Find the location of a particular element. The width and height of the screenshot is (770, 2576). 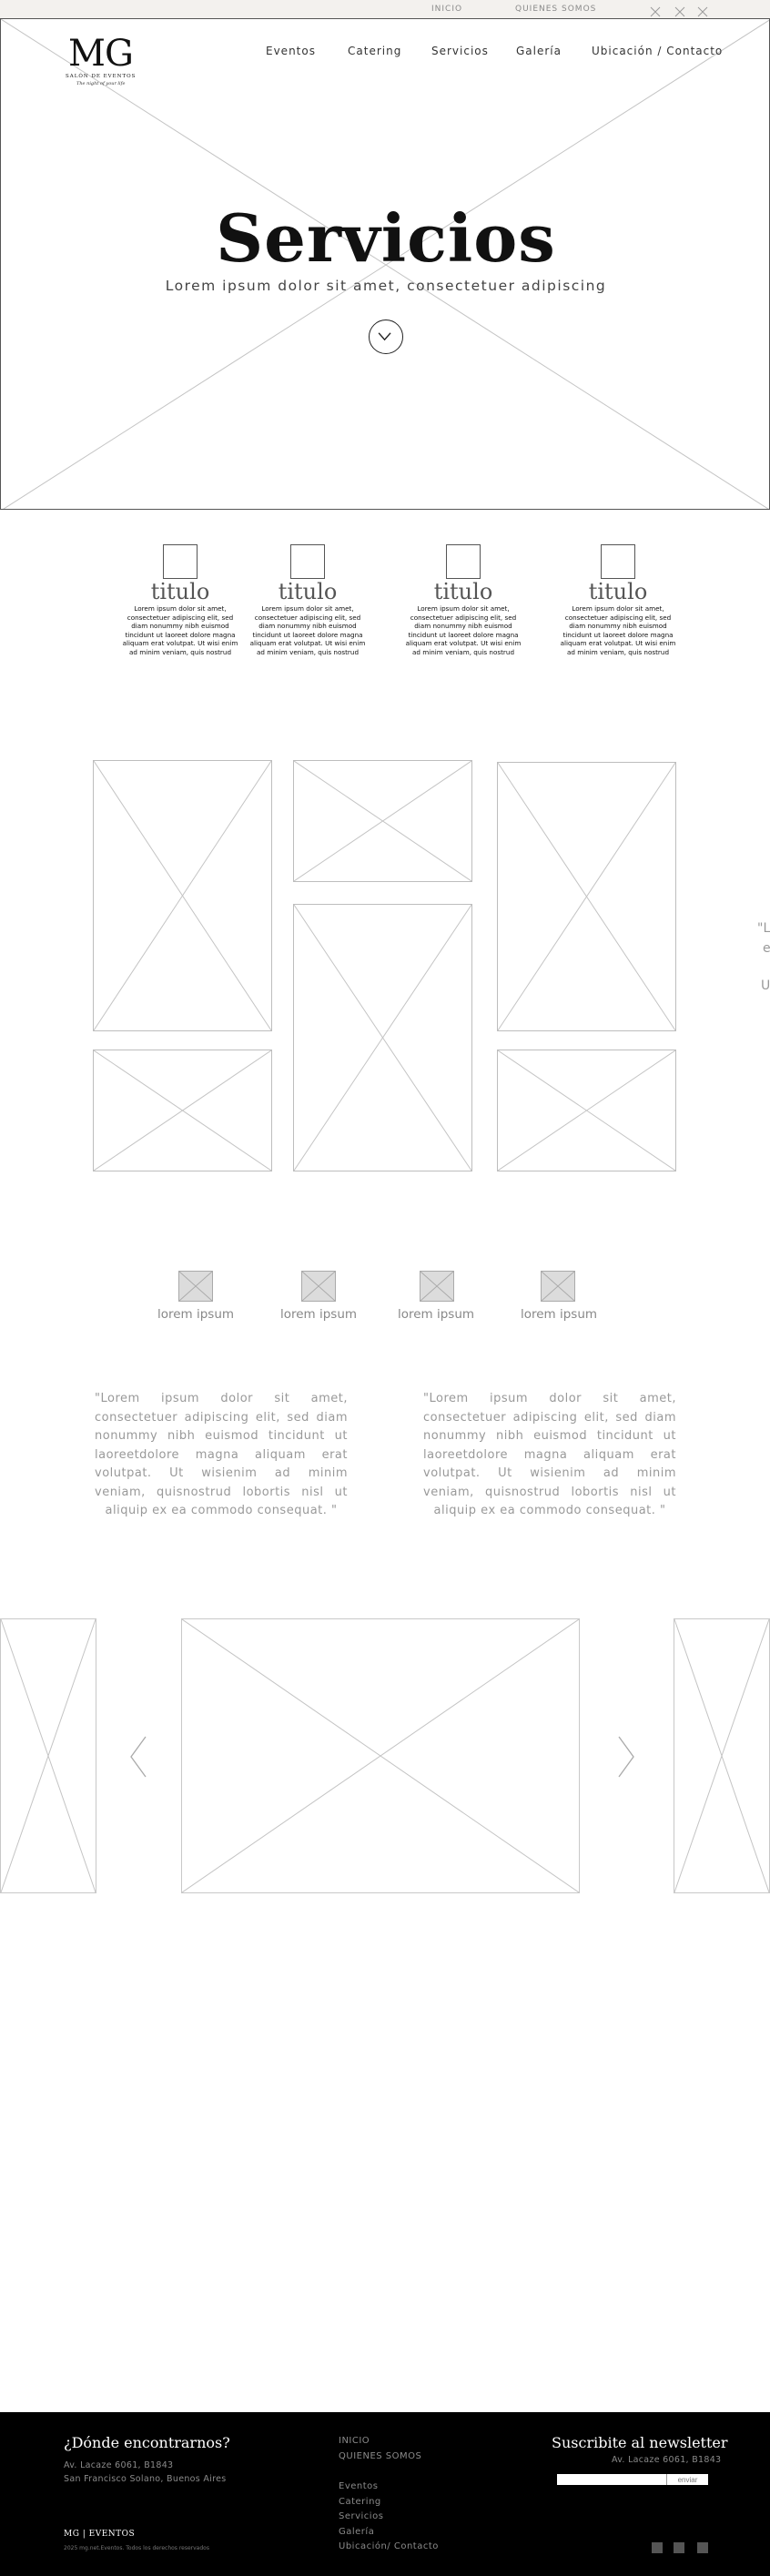

newsletter-submit-button: enviar is located at coordinates (687, 2479).